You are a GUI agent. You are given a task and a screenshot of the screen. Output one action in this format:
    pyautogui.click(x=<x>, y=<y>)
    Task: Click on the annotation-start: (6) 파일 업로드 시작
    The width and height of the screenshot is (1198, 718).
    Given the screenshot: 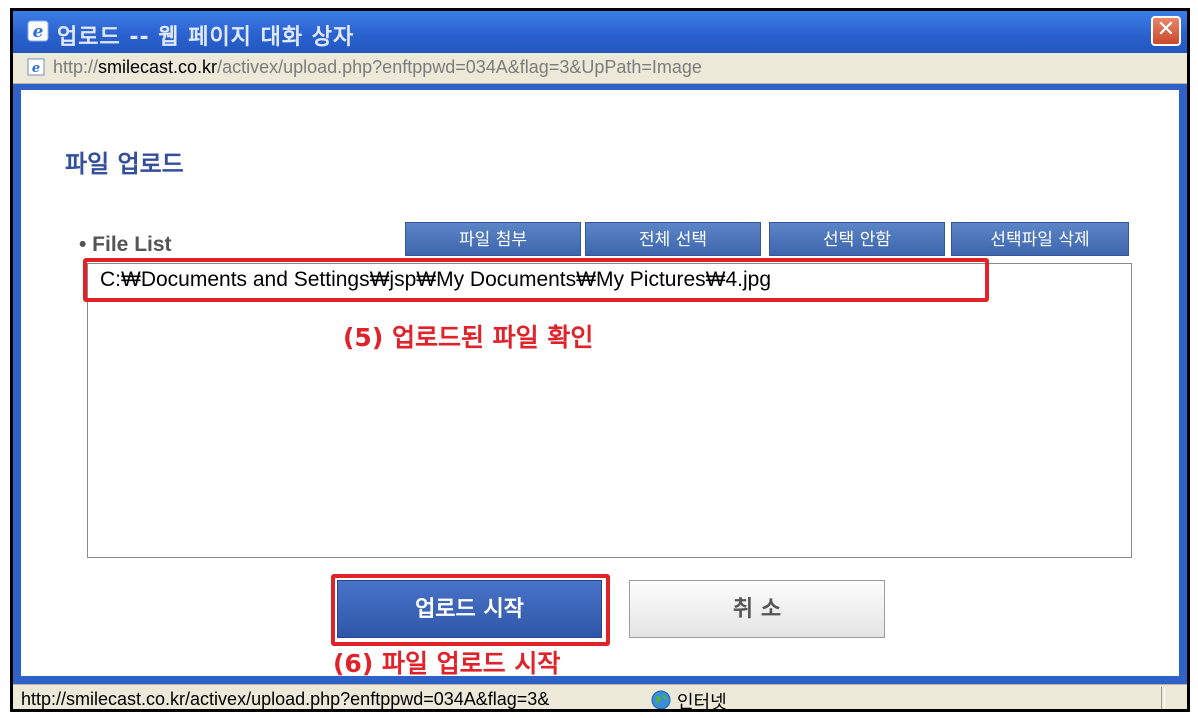 What is the action you would take?
    pyautogui.click(x=447, y=663)
    